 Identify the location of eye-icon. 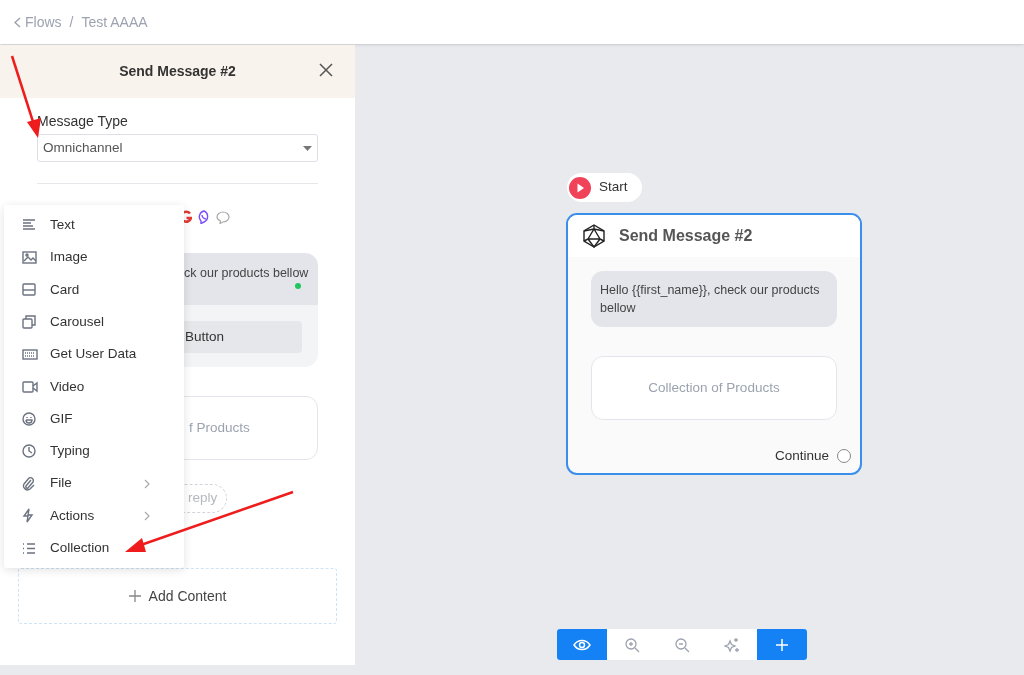
(582, 644).